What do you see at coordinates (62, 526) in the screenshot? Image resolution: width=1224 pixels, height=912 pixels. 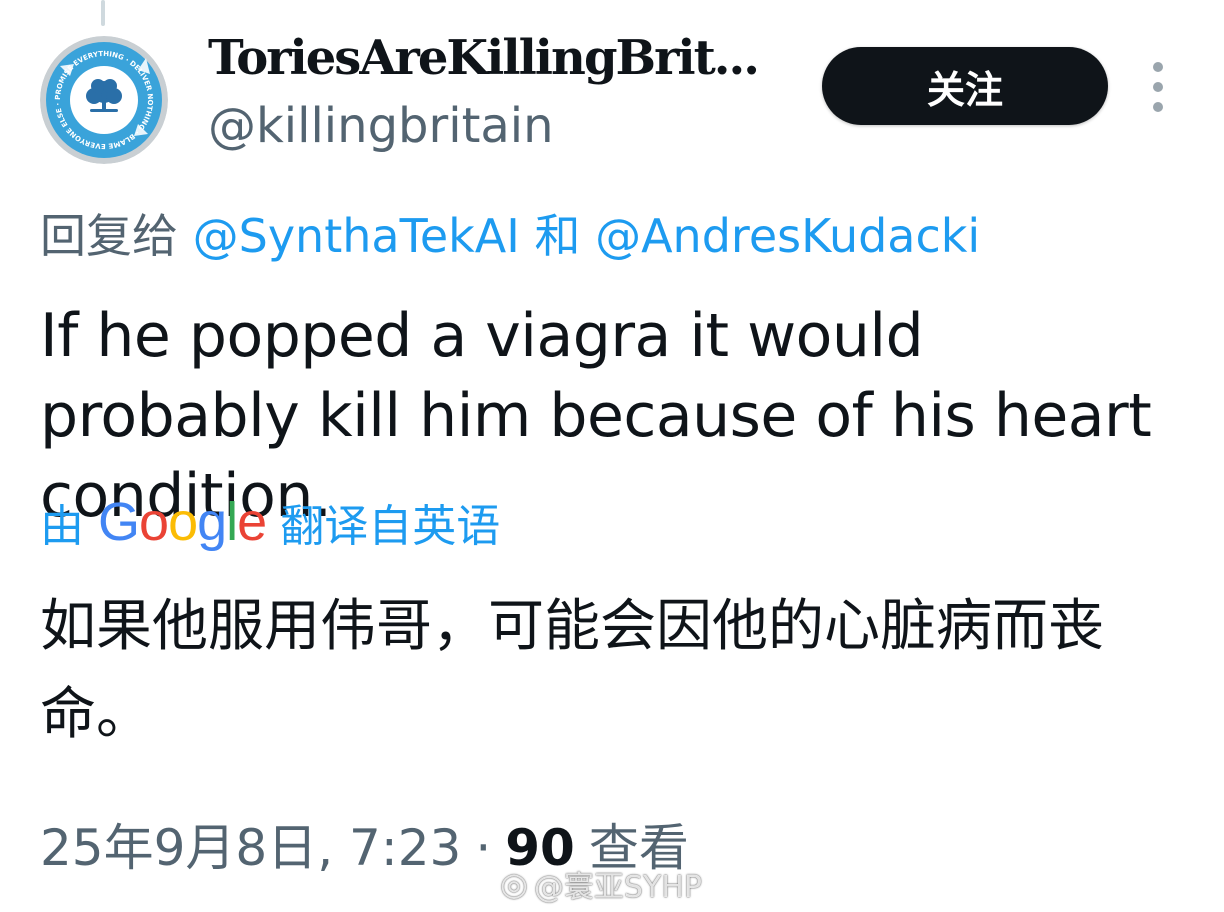 I see `translation-prefix: 由` at bounding box center [62, 526].